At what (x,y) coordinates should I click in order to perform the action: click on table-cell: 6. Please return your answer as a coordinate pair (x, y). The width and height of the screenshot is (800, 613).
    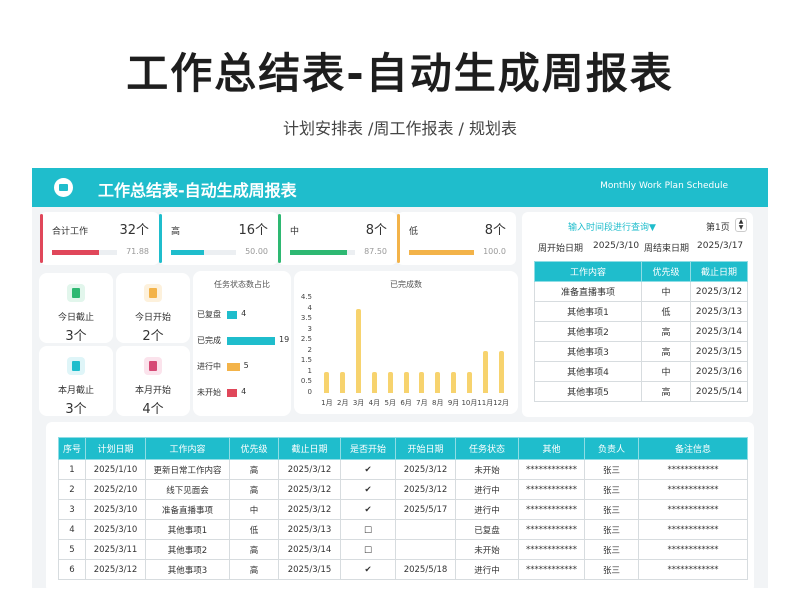
    Looking at the image, I should click on (72, 569).